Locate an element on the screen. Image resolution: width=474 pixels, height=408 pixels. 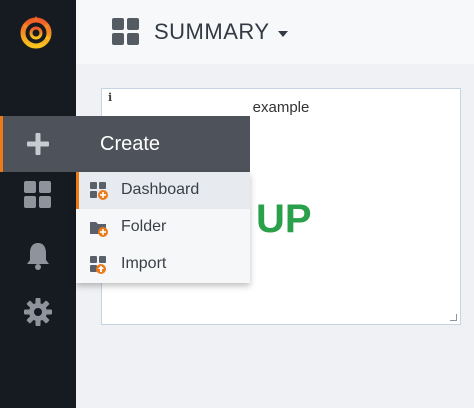
import-icon is located at coordinates (98, 265).